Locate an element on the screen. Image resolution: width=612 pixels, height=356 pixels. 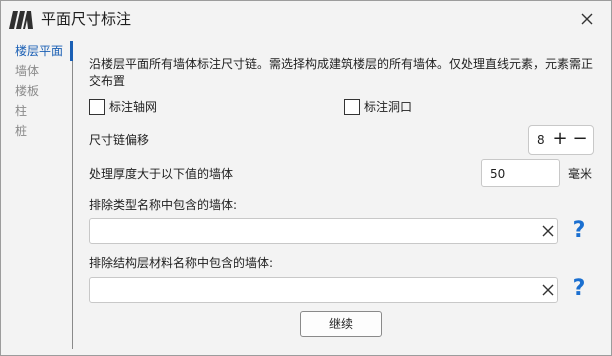
exclude-material-input is located at coordinates (323, 290).